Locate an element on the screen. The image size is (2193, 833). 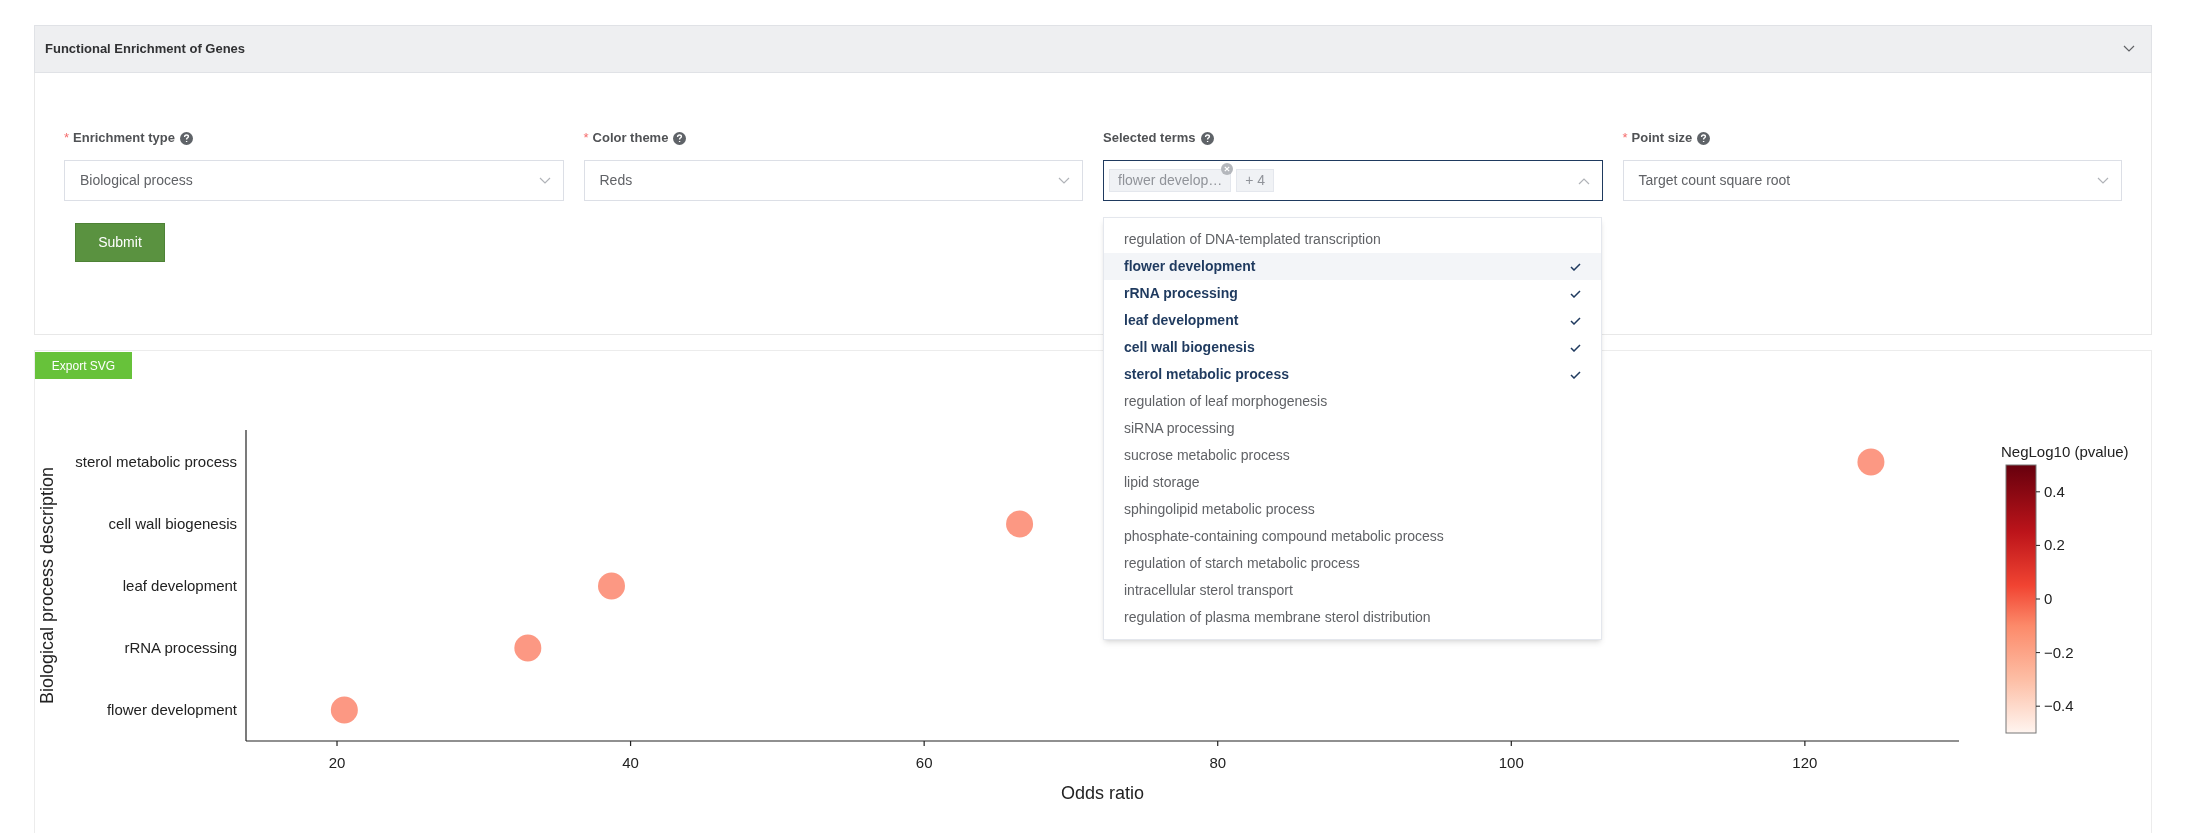
x-axis-label: Odds ratio is located at coordinates (1102, 793).